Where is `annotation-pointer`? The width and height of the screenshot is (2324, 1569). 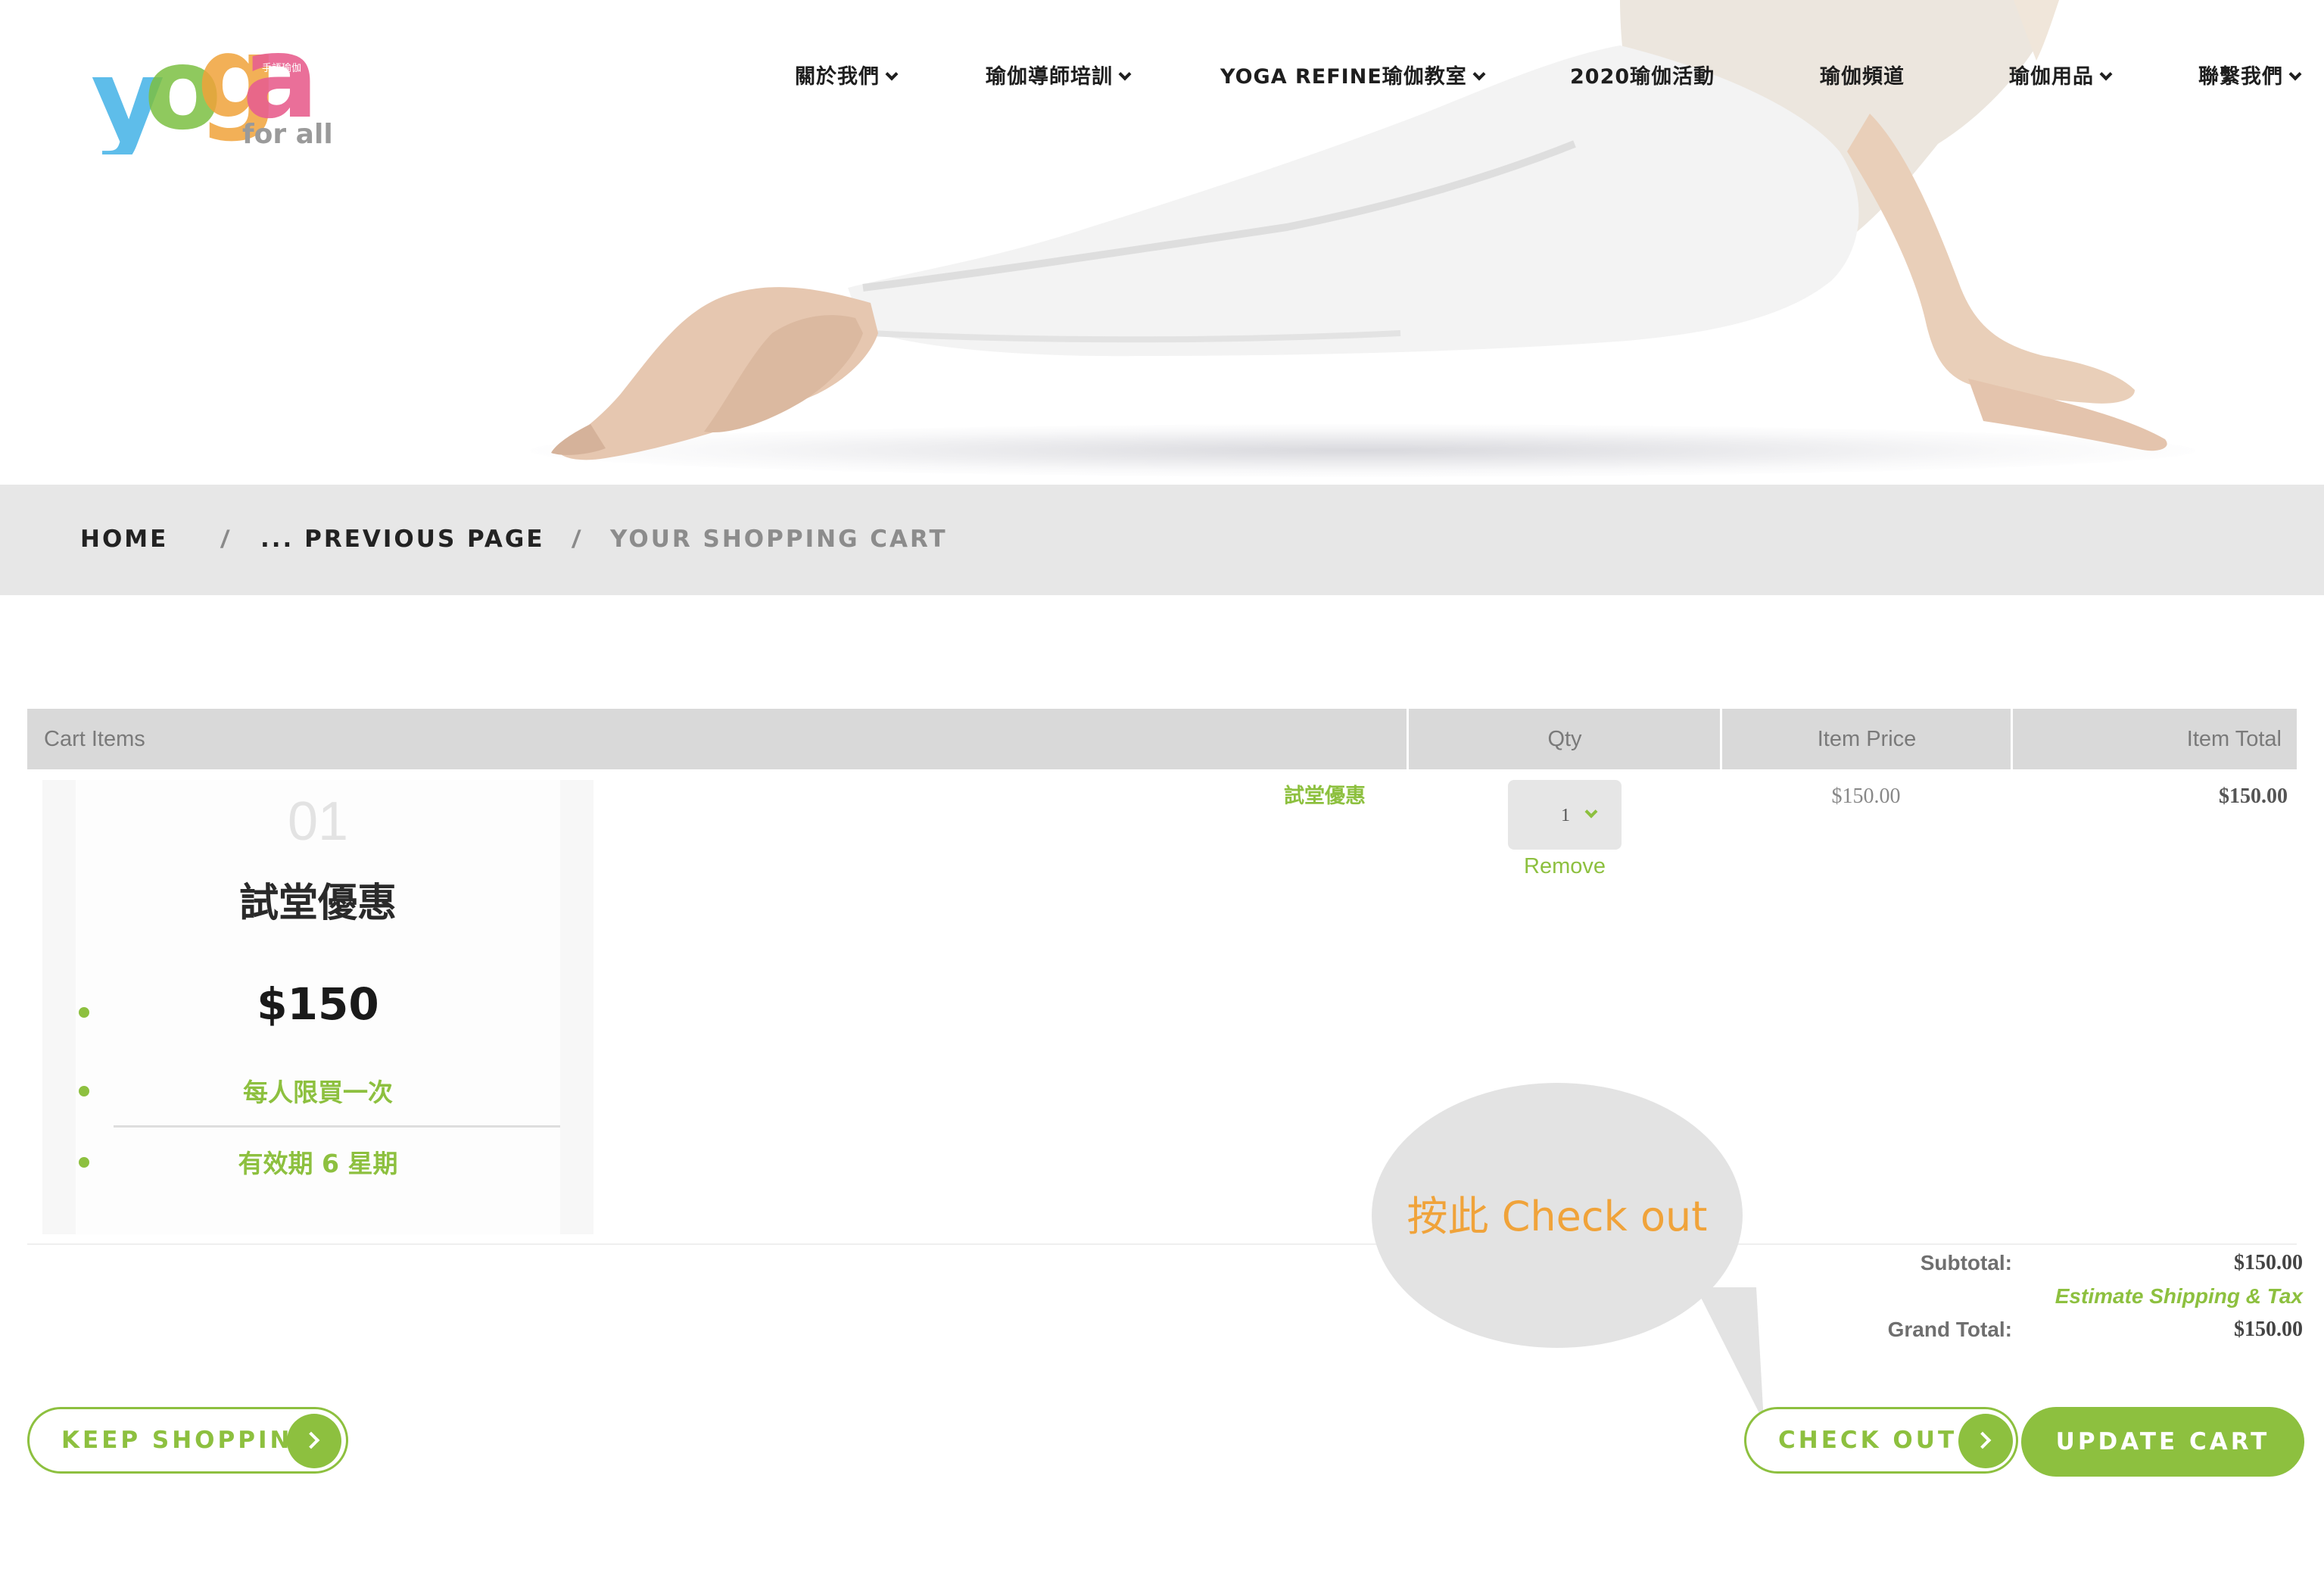 annotation-pointer is located at coordinates (1730, 1354).